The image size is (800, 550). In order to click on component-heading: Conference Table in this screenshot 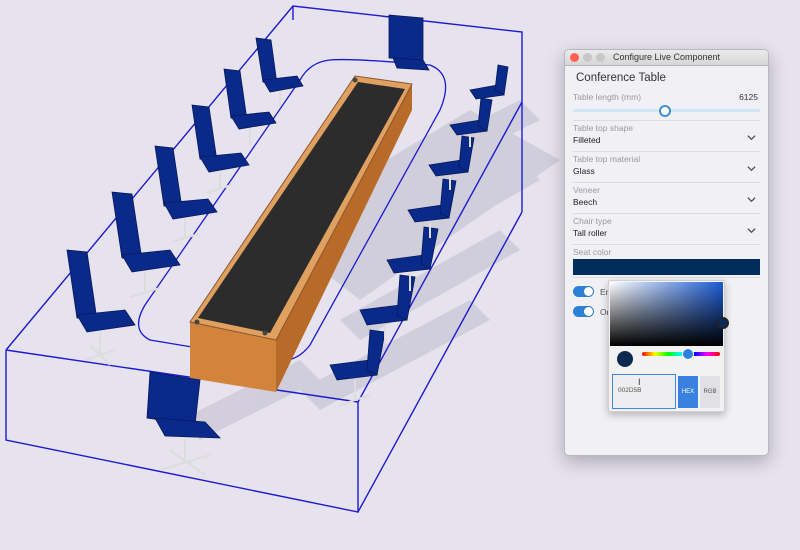, I will do `click(621, 78)`.